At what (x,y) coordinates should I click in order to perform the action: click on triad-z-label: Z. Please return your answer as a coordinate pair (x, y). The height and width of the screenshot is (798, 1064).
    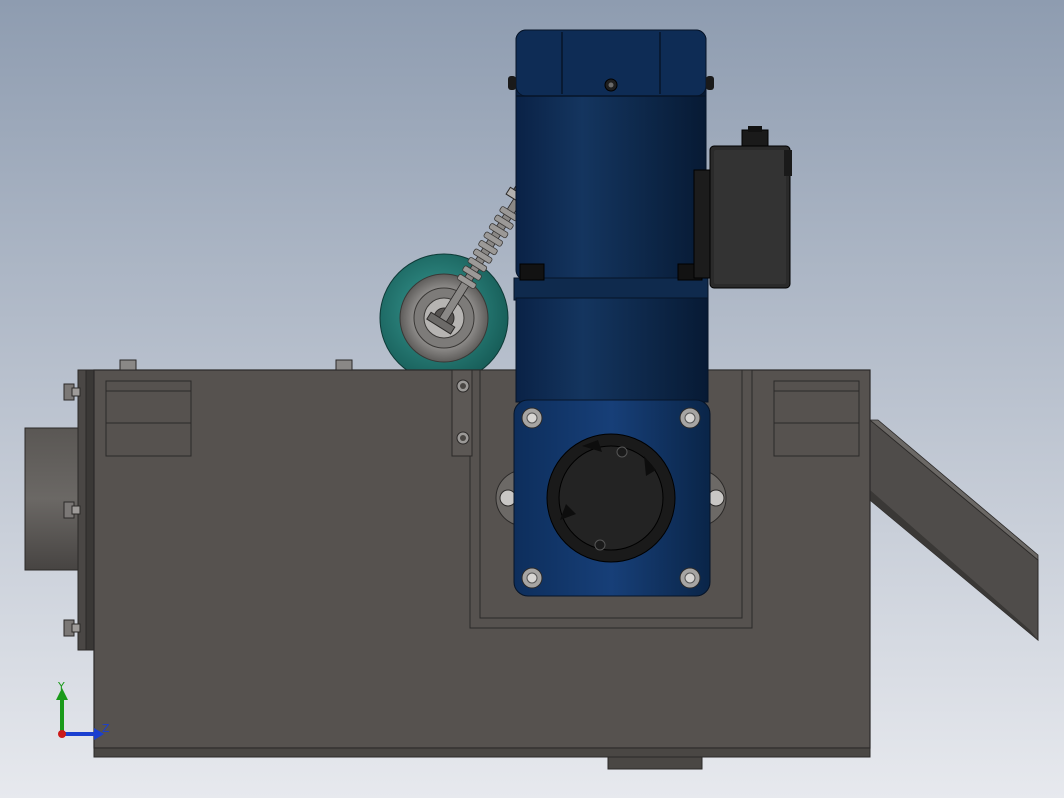
    Looking at the image, I should click on (106, 728).